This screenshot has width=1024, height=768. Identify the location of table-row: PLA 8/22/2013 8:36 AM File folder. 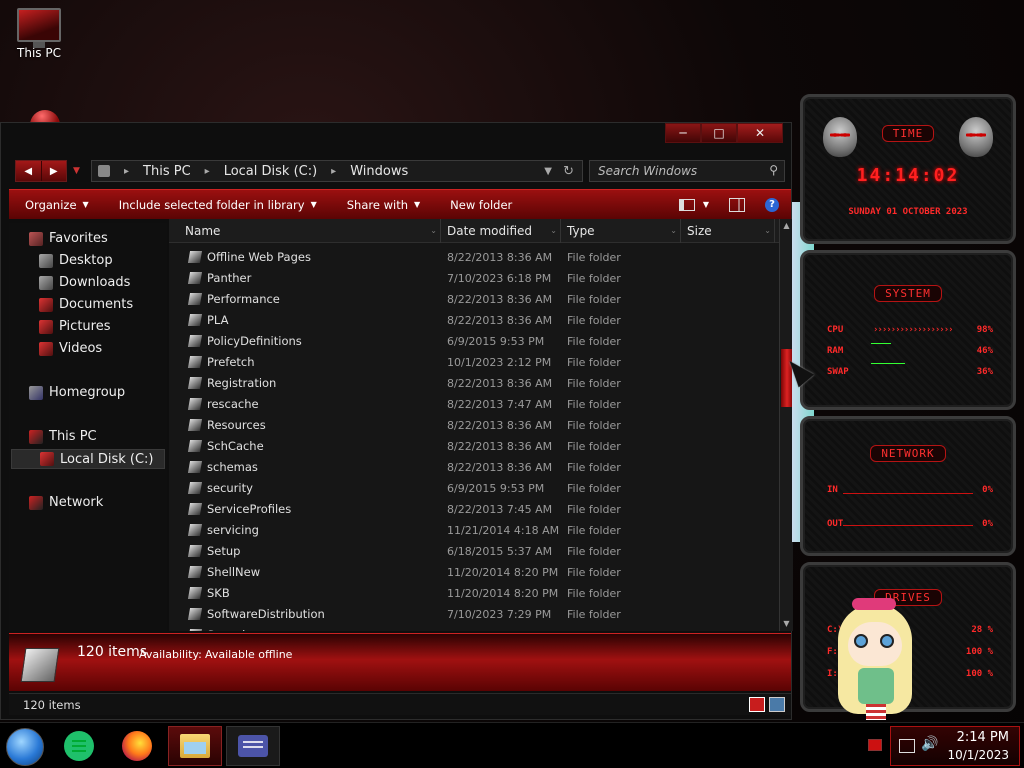
(474, 320).